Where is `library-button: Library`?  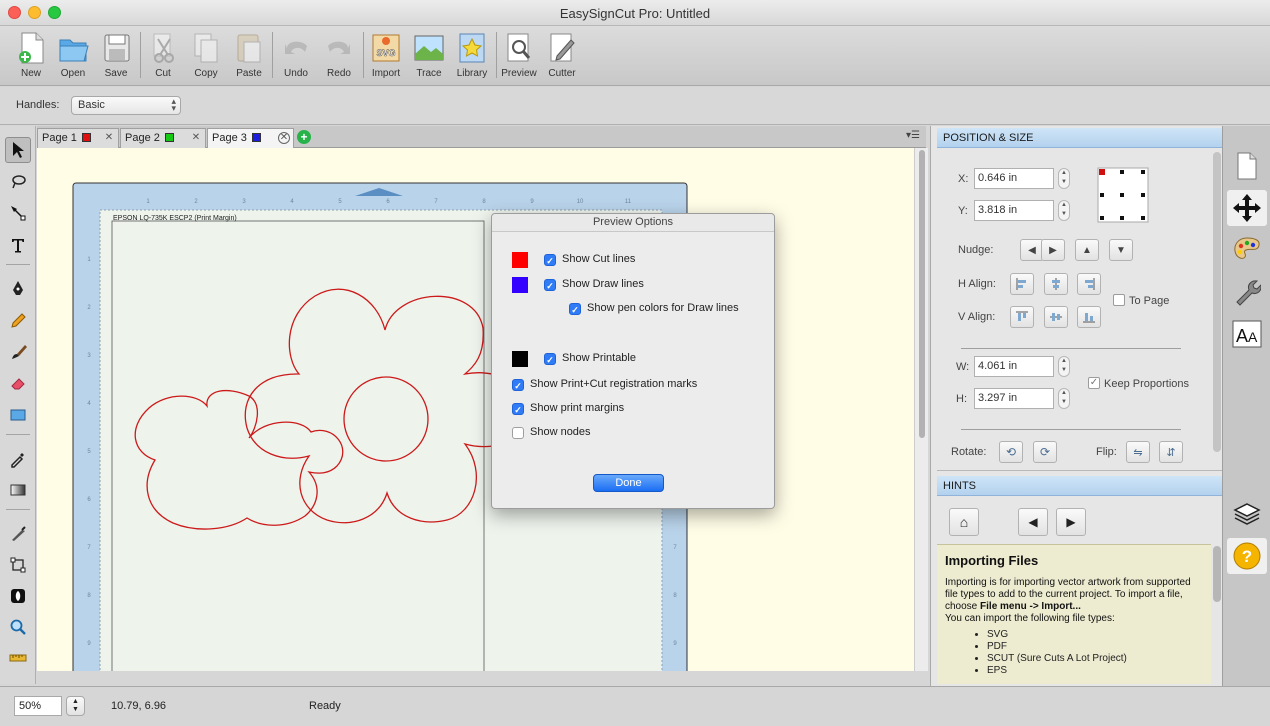 library-button: Library is located at coordinates (472, 57).